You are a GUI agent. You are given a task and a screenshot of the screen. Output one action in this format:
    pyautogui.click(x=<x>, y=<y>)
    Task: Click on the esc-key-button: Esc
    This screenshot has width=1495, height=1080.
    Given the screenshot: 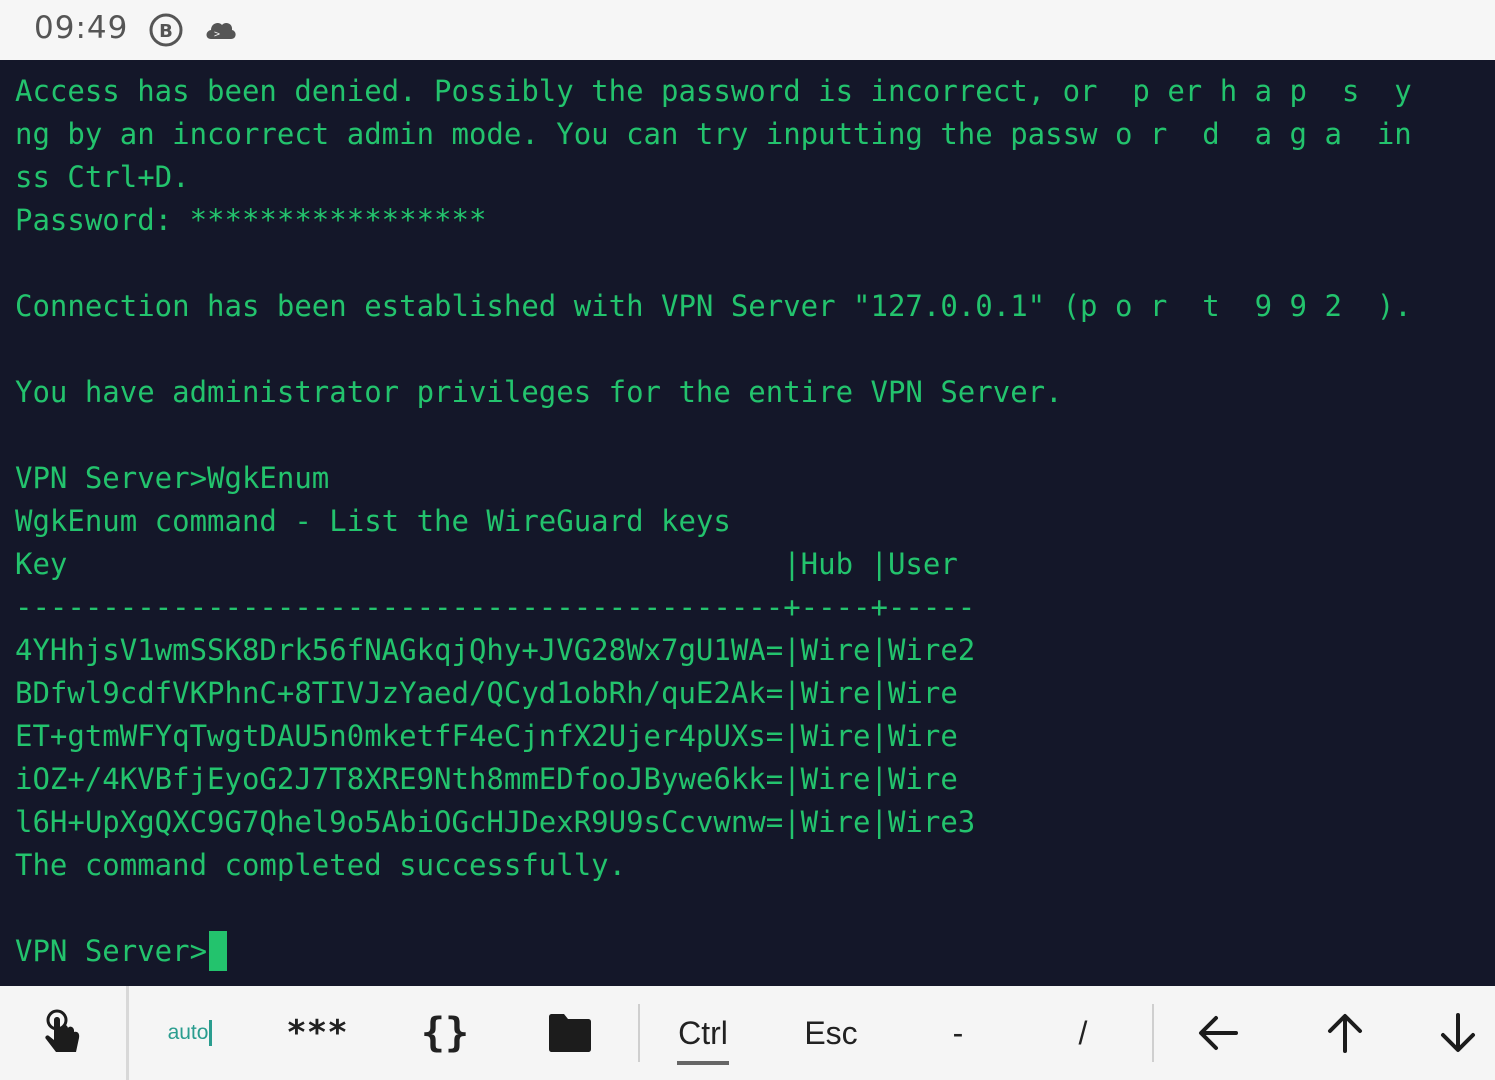 What is the action you would take?
    pyautogui.click(x=831, y=1033)
    